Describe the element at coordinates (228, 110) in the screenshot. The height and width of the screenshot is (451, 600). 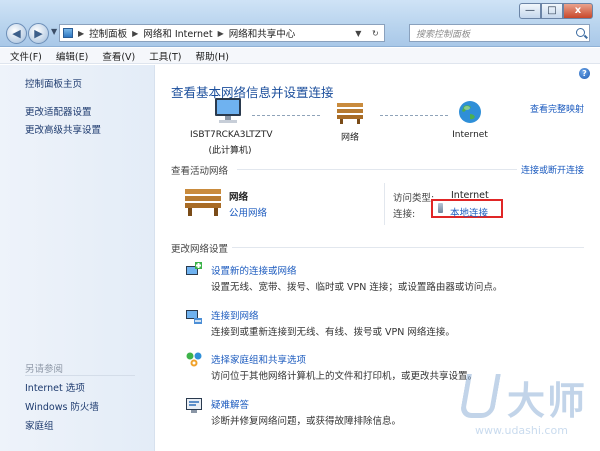
I see `computer-icon` at that location.